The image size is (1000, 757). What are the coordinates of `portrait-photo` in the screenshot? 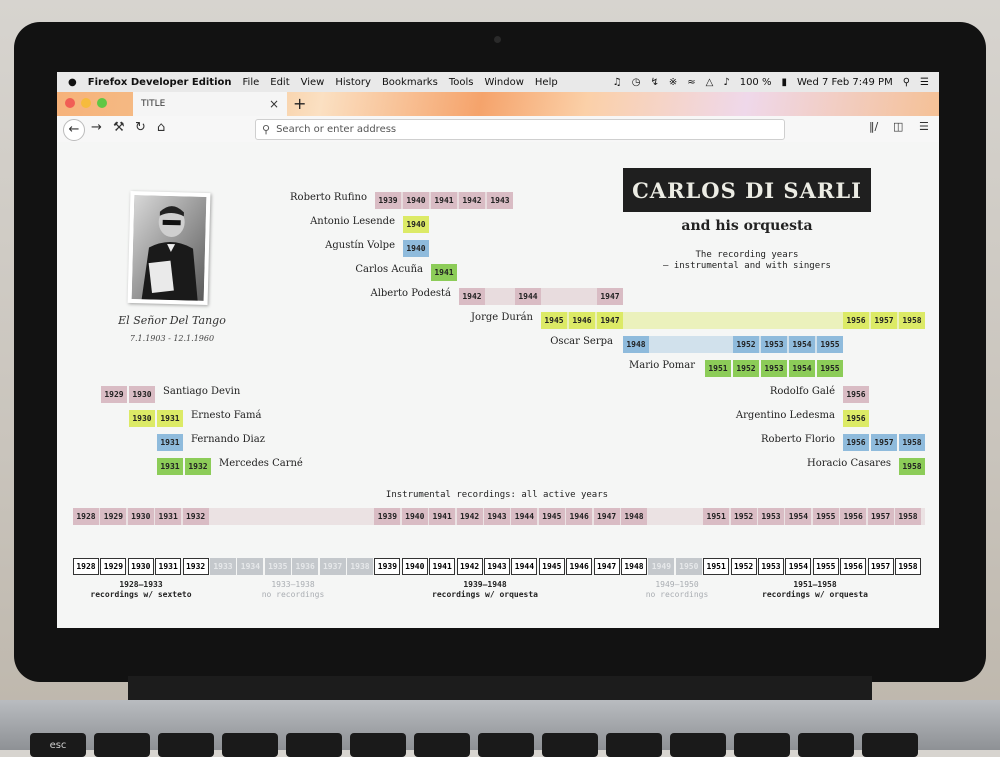 It's located at (169, 248).